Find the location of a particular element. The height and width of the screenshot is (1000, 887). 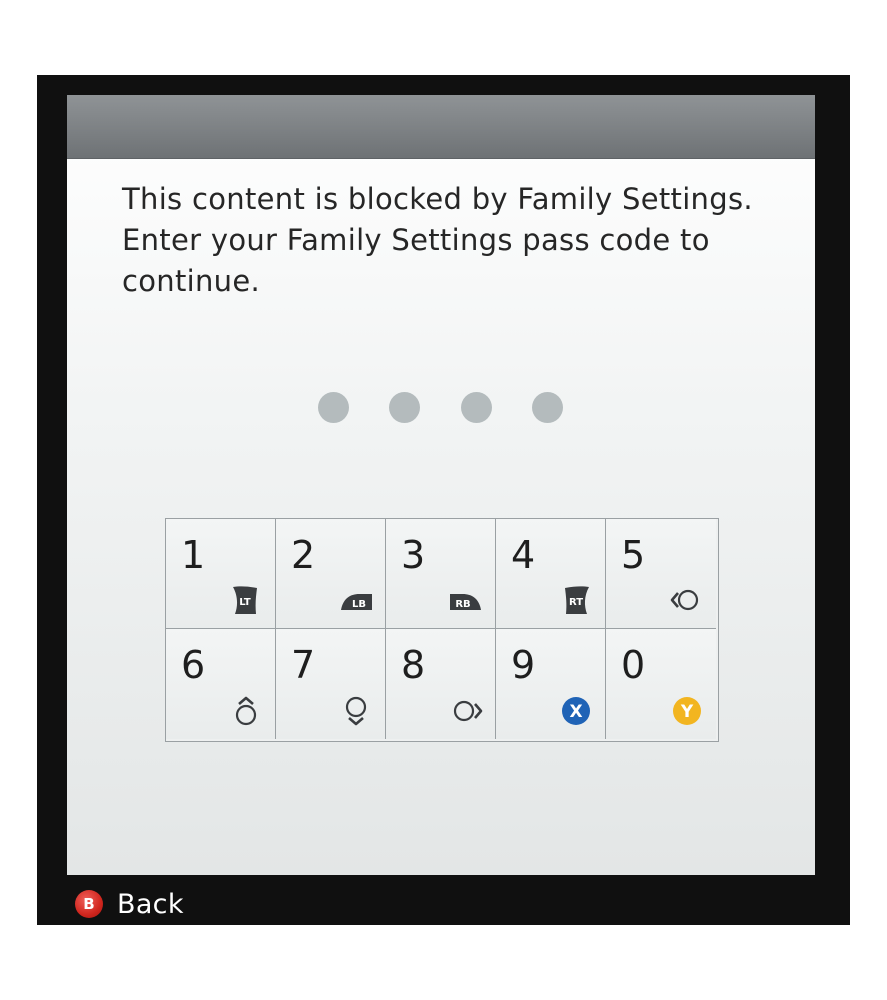

keypad-key-6: 6 is located at coordinates (221, 684).